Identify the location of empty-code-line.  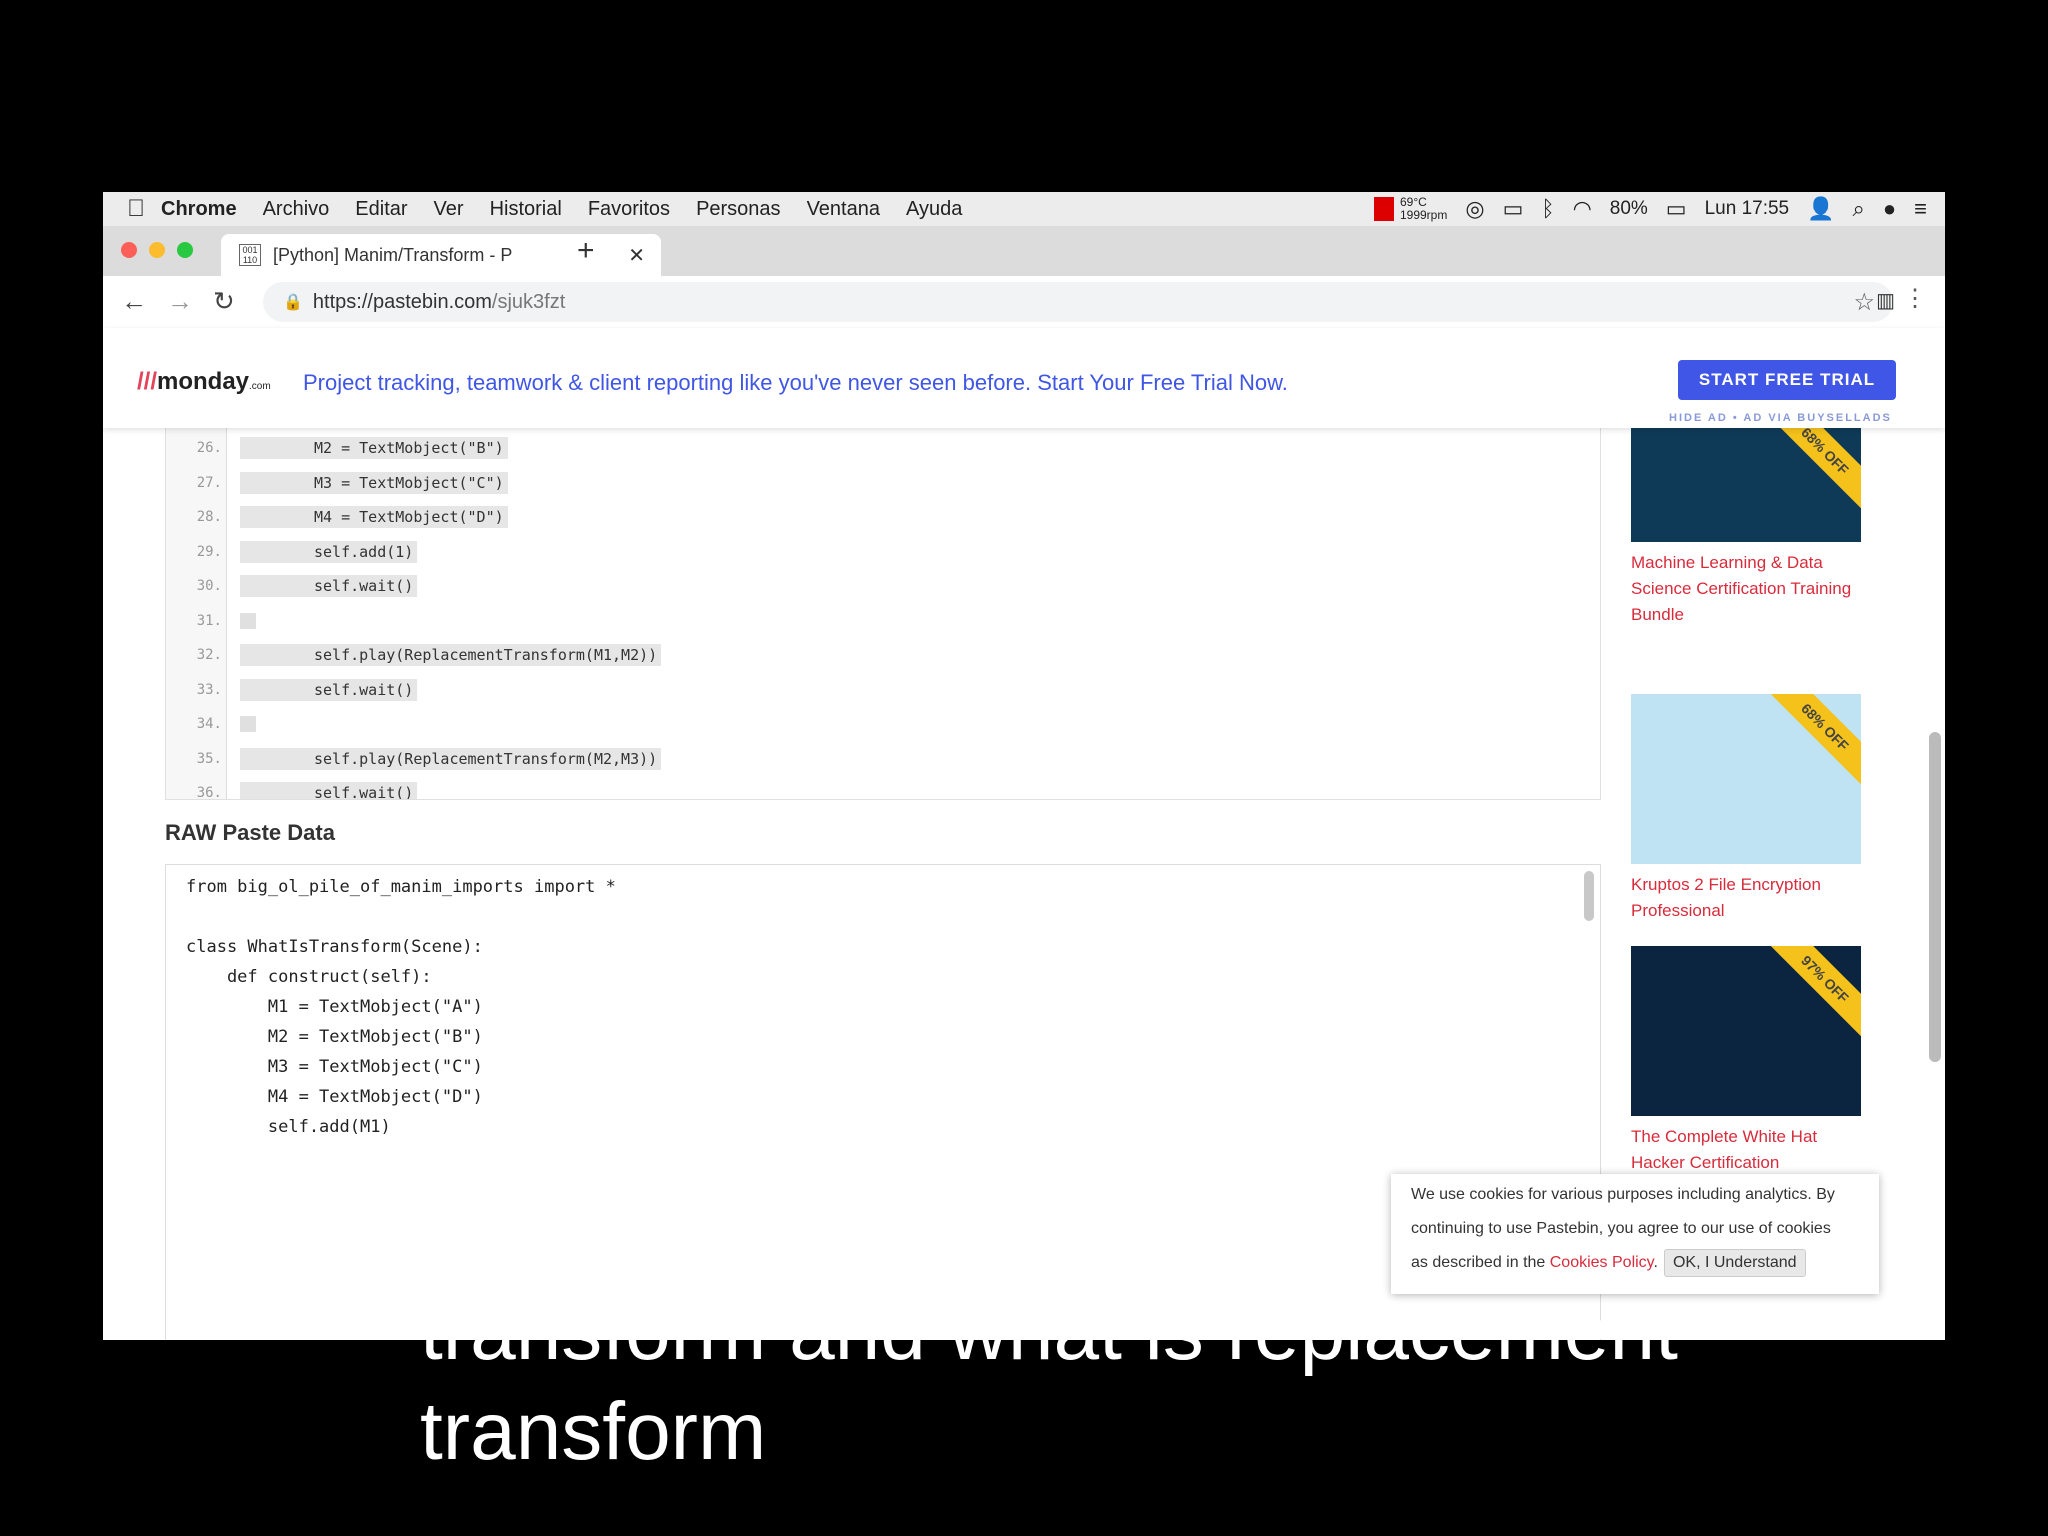
(248, 620).